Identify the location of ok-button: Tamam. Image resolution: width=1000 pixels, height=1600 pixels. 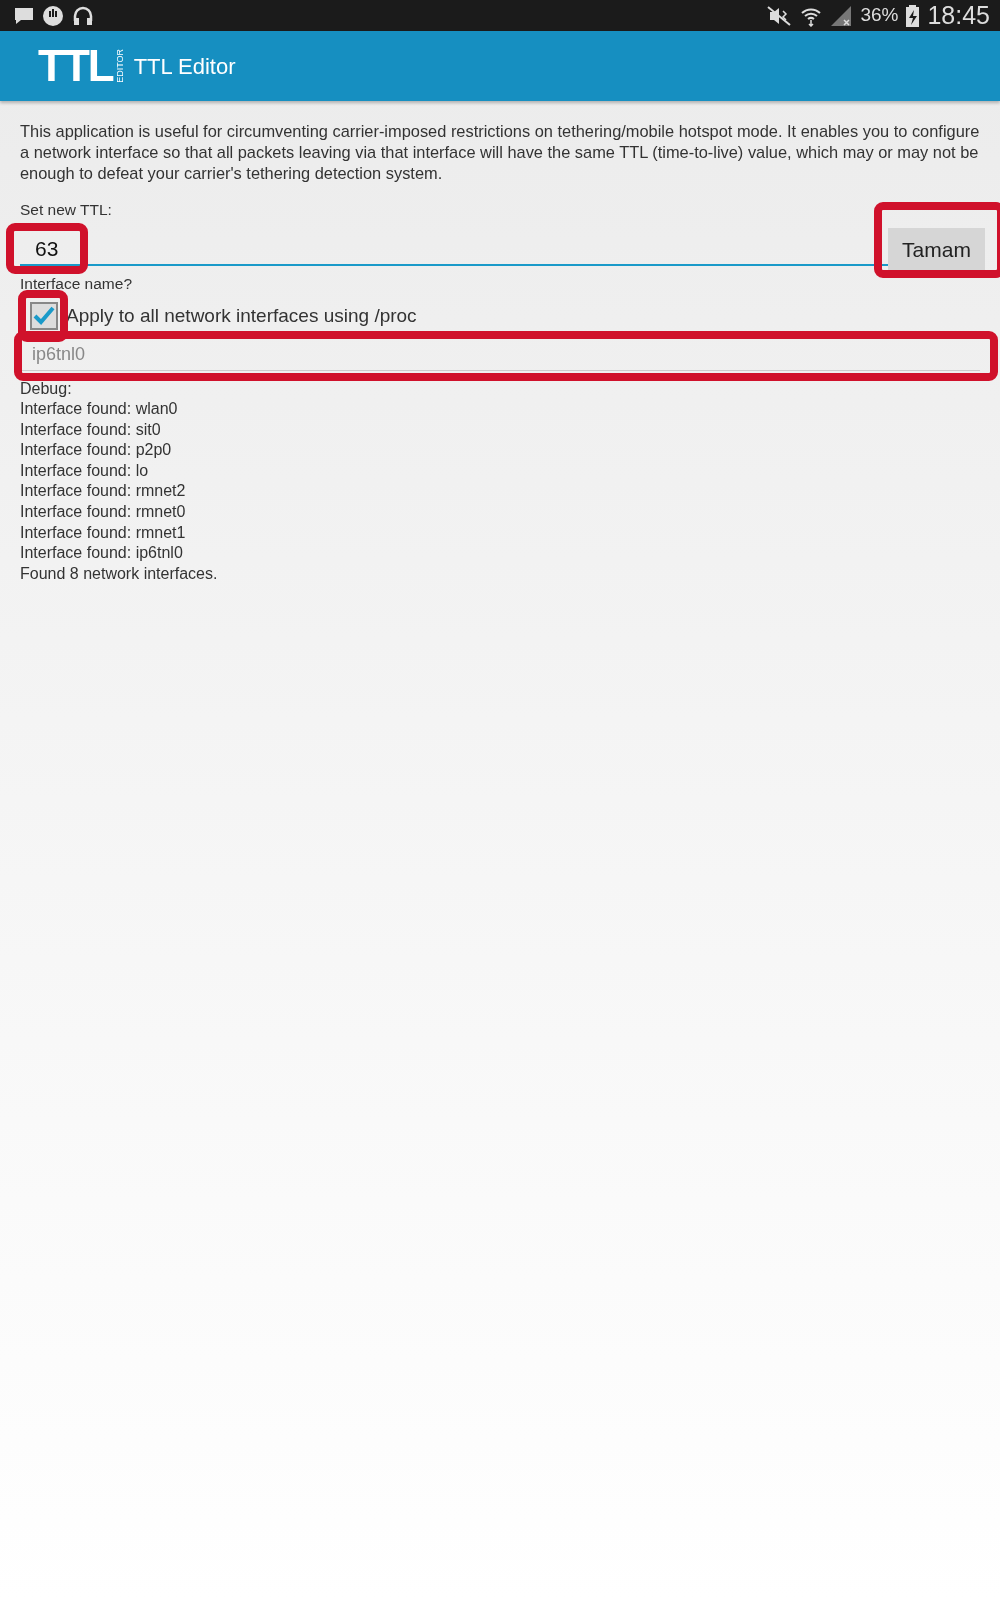
(936, 250).